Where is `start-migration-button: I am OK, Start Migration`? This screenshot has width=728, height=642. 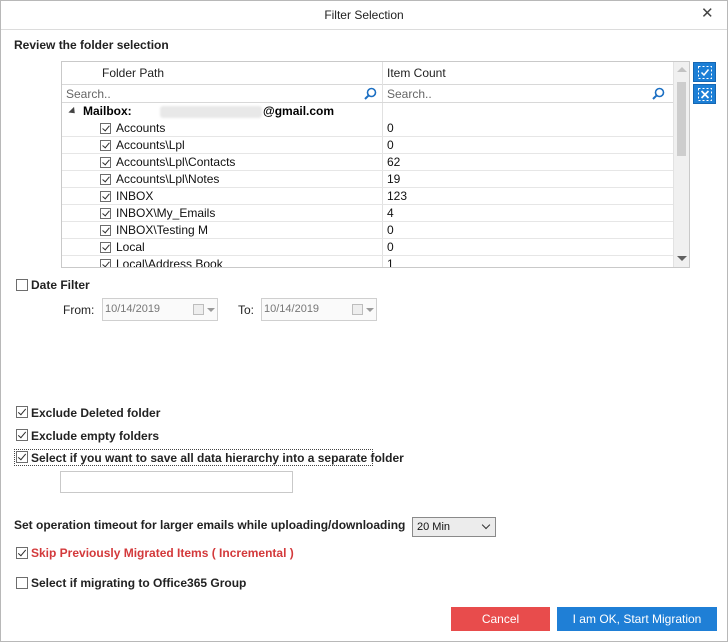 start-migration-button: I am OK, Start Migration is located at coordinates (637, 619).